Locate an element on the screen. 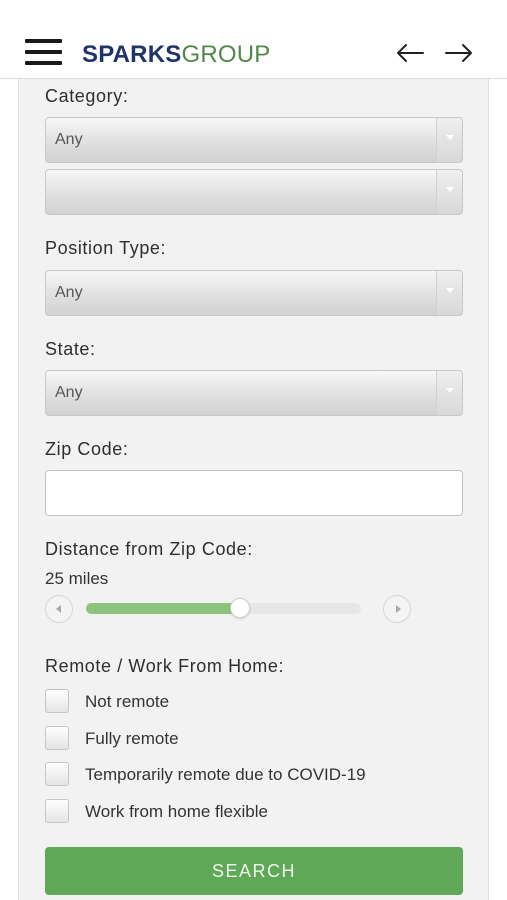 The height and width of the screenshot is (900, 507). category-label: Category: is located at coordinates (87, 96).